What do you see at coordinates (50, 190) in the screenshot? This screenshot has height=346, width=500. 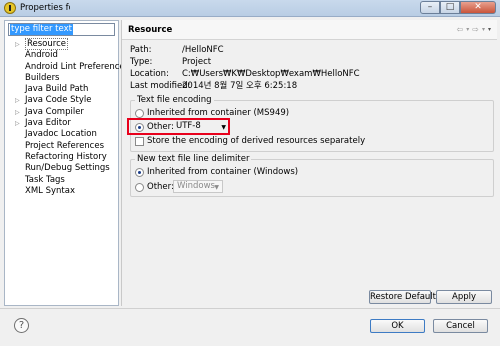 I see `tree-item-label: XML Syntax` at bounding box center [50, 190].